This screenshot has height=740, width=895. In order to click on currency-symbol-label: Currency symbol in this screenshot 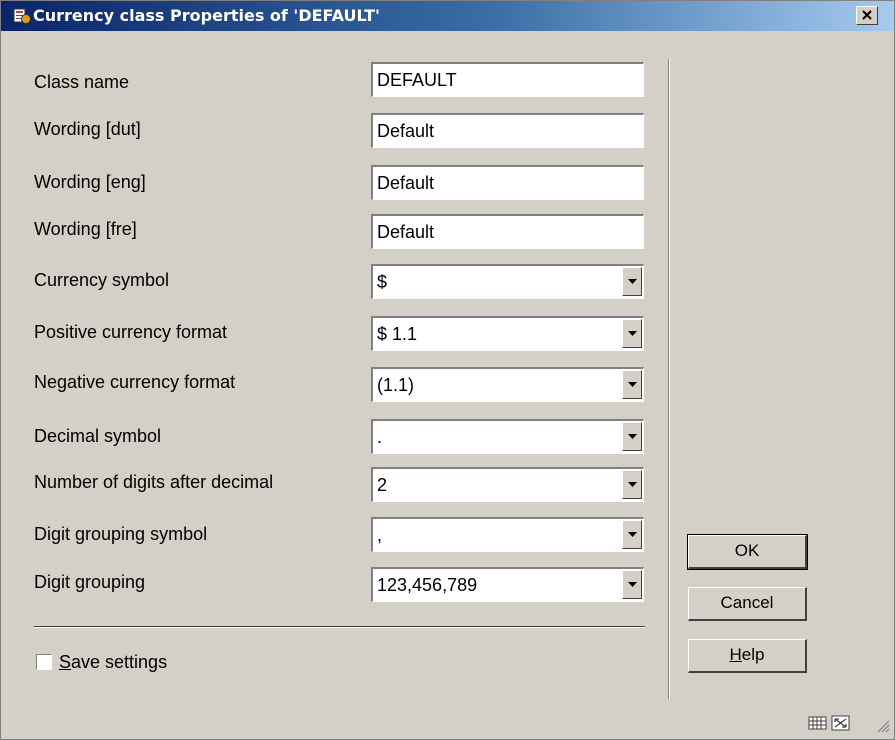, I will do `click(102, 280)`.